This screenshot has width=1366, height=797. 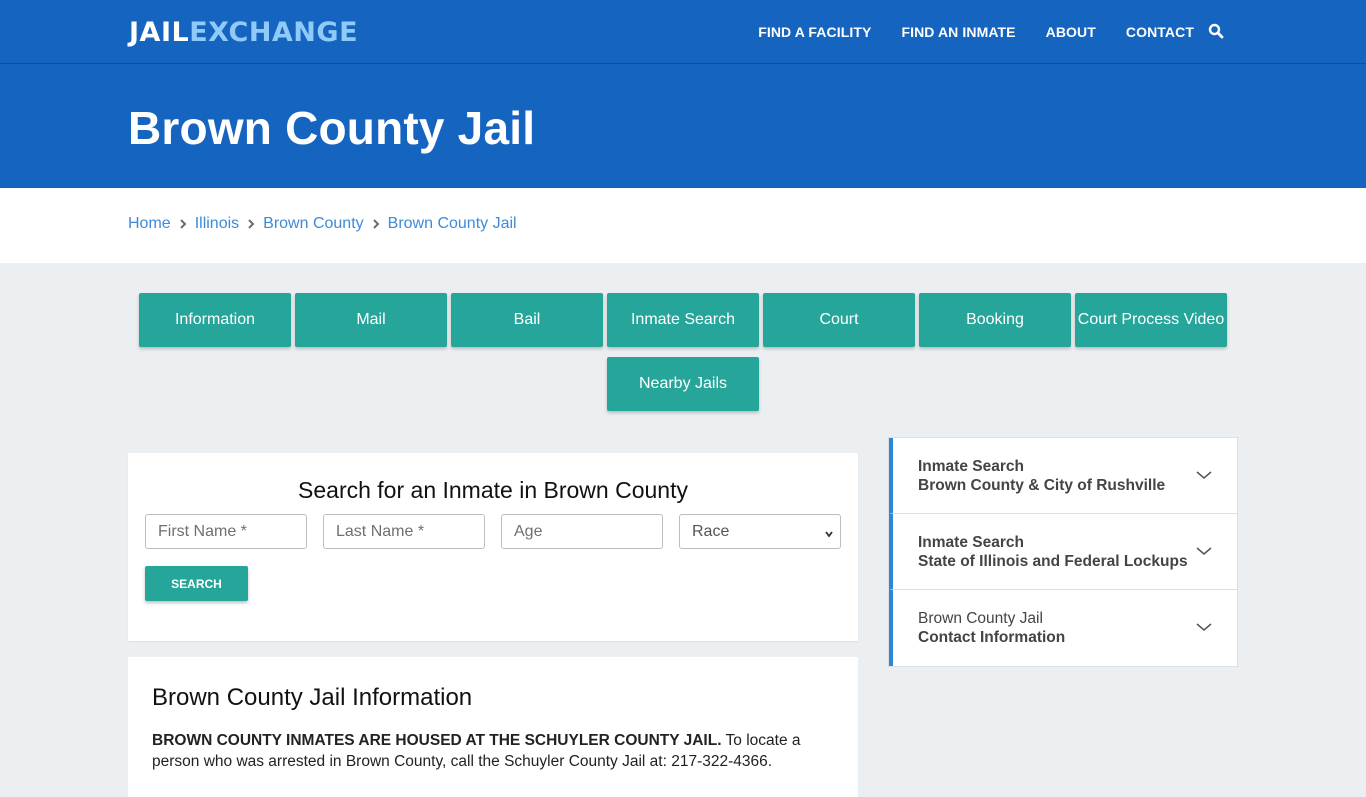 What do you see at coordinates (814, 32) in the screenshot?
I see `nav-find-facility: FIND A FACILITY` at bounding box center [814, 32].